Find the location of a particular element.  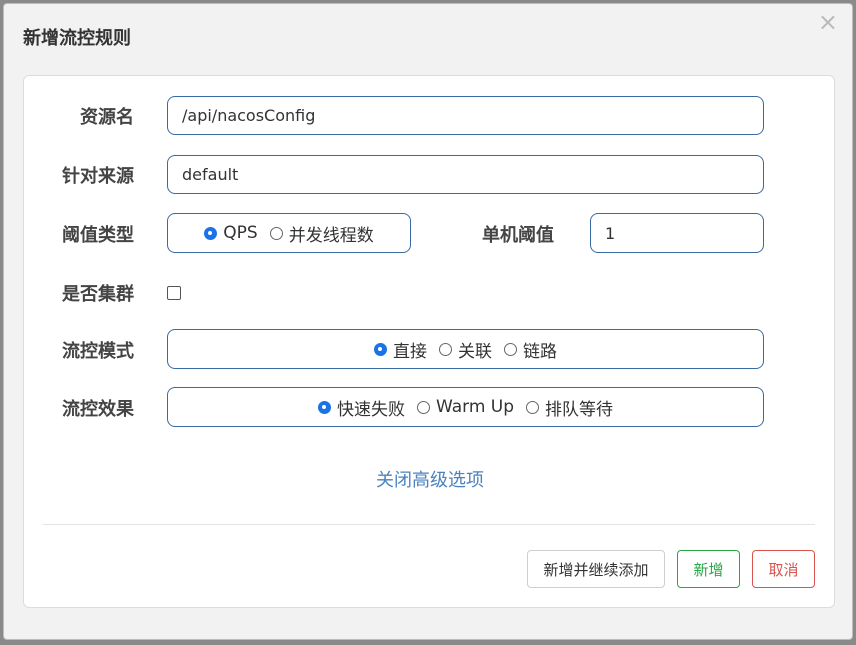

flow-mode-group: 直接 关联 链路 is located at coordinates (465, 349).